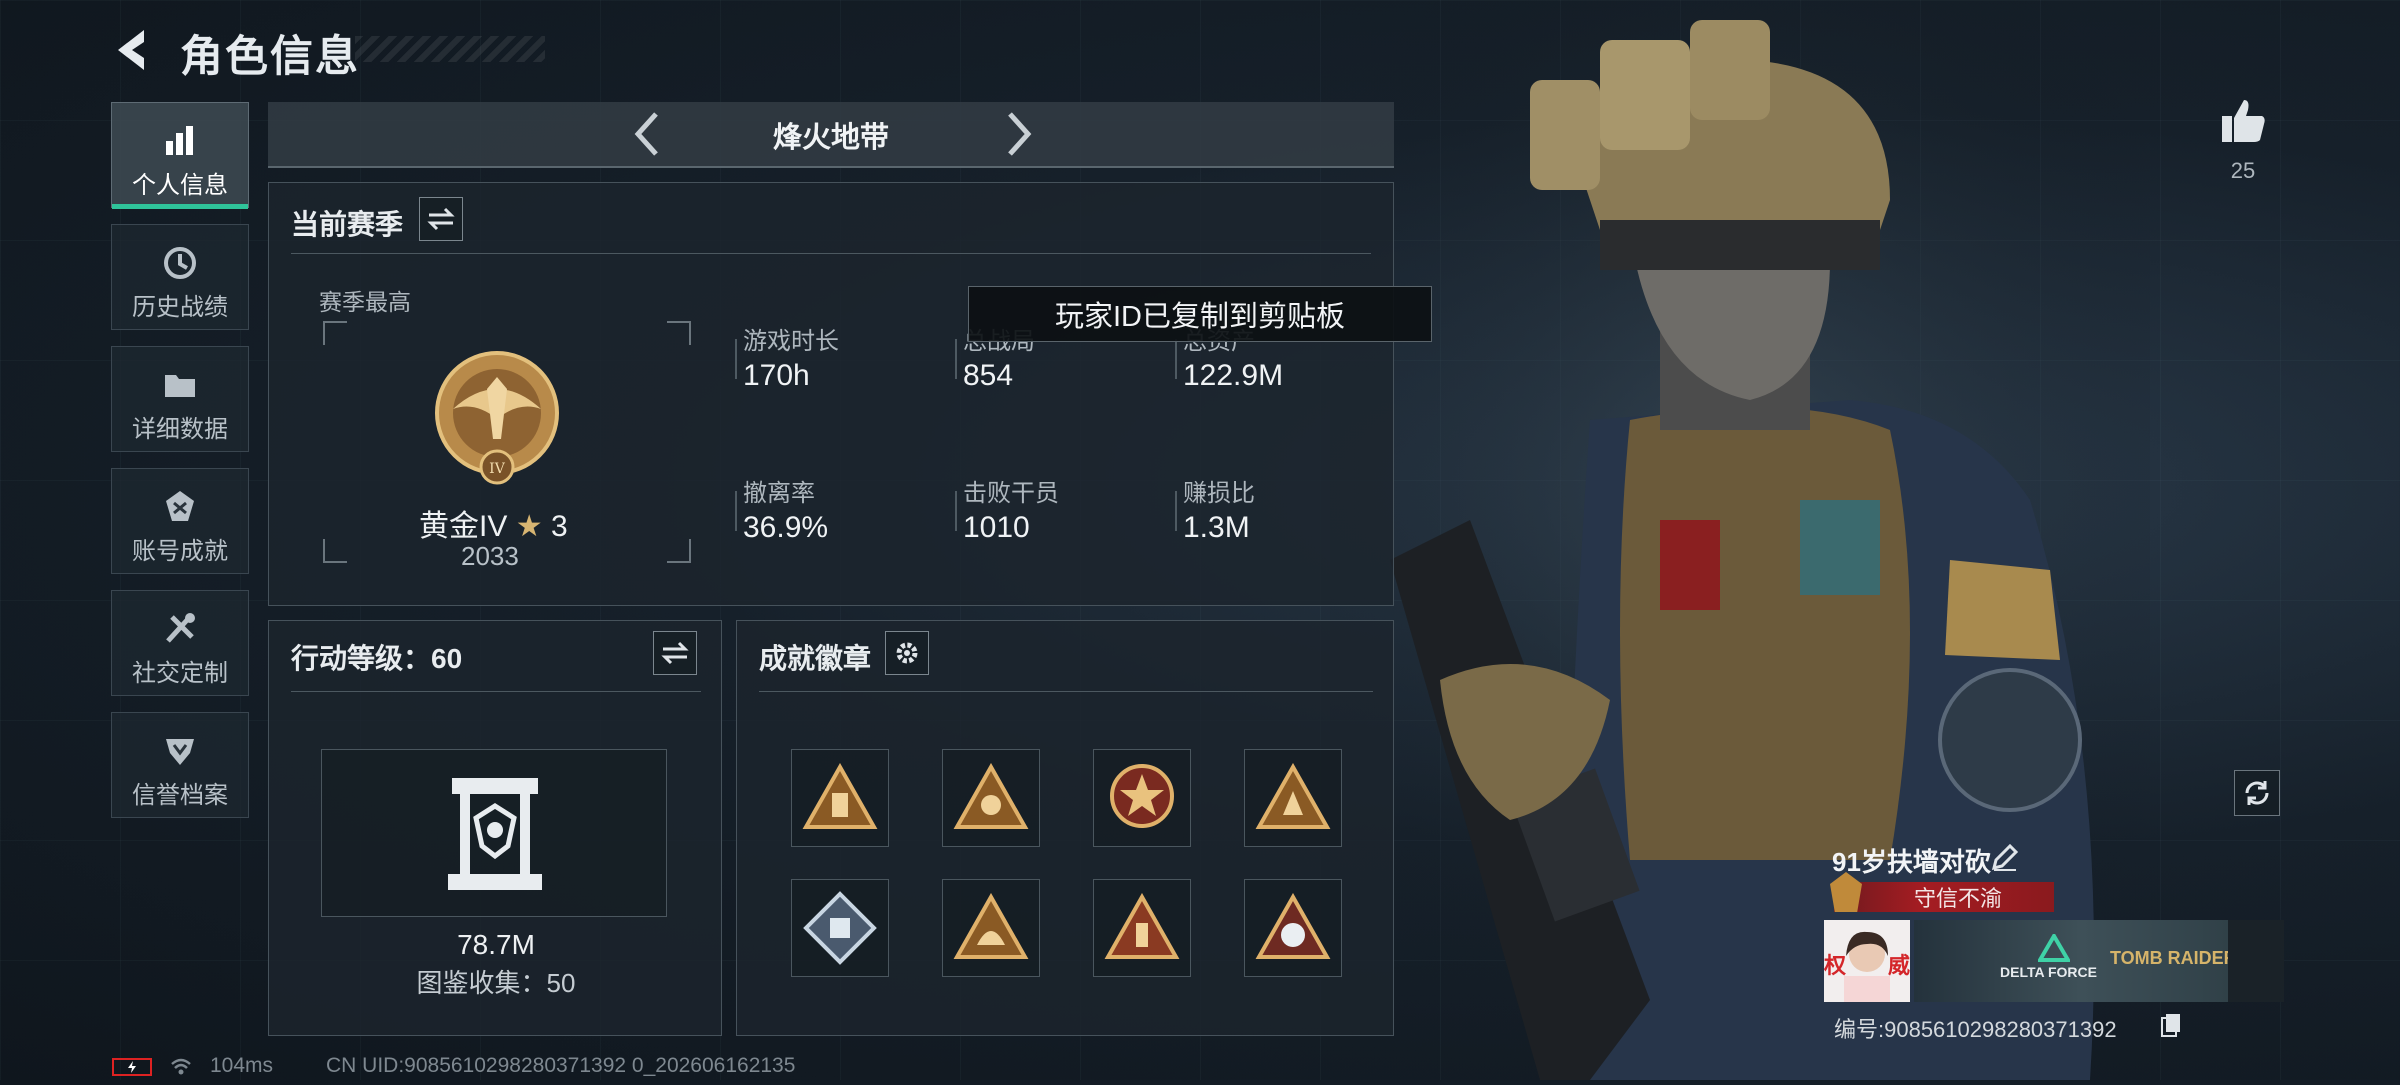 This screenshot has height=1085, width=2400. Describe the element at coordinates (490, 556) in the screenshot. I see `rank-score: 2033` at that location.